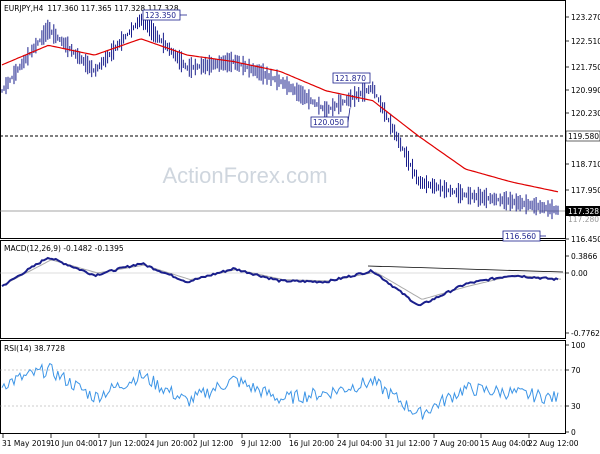  Describe the element at coordinates (585, 41) in the screenshot. I see `price-tick-label: 122.510` at that location.